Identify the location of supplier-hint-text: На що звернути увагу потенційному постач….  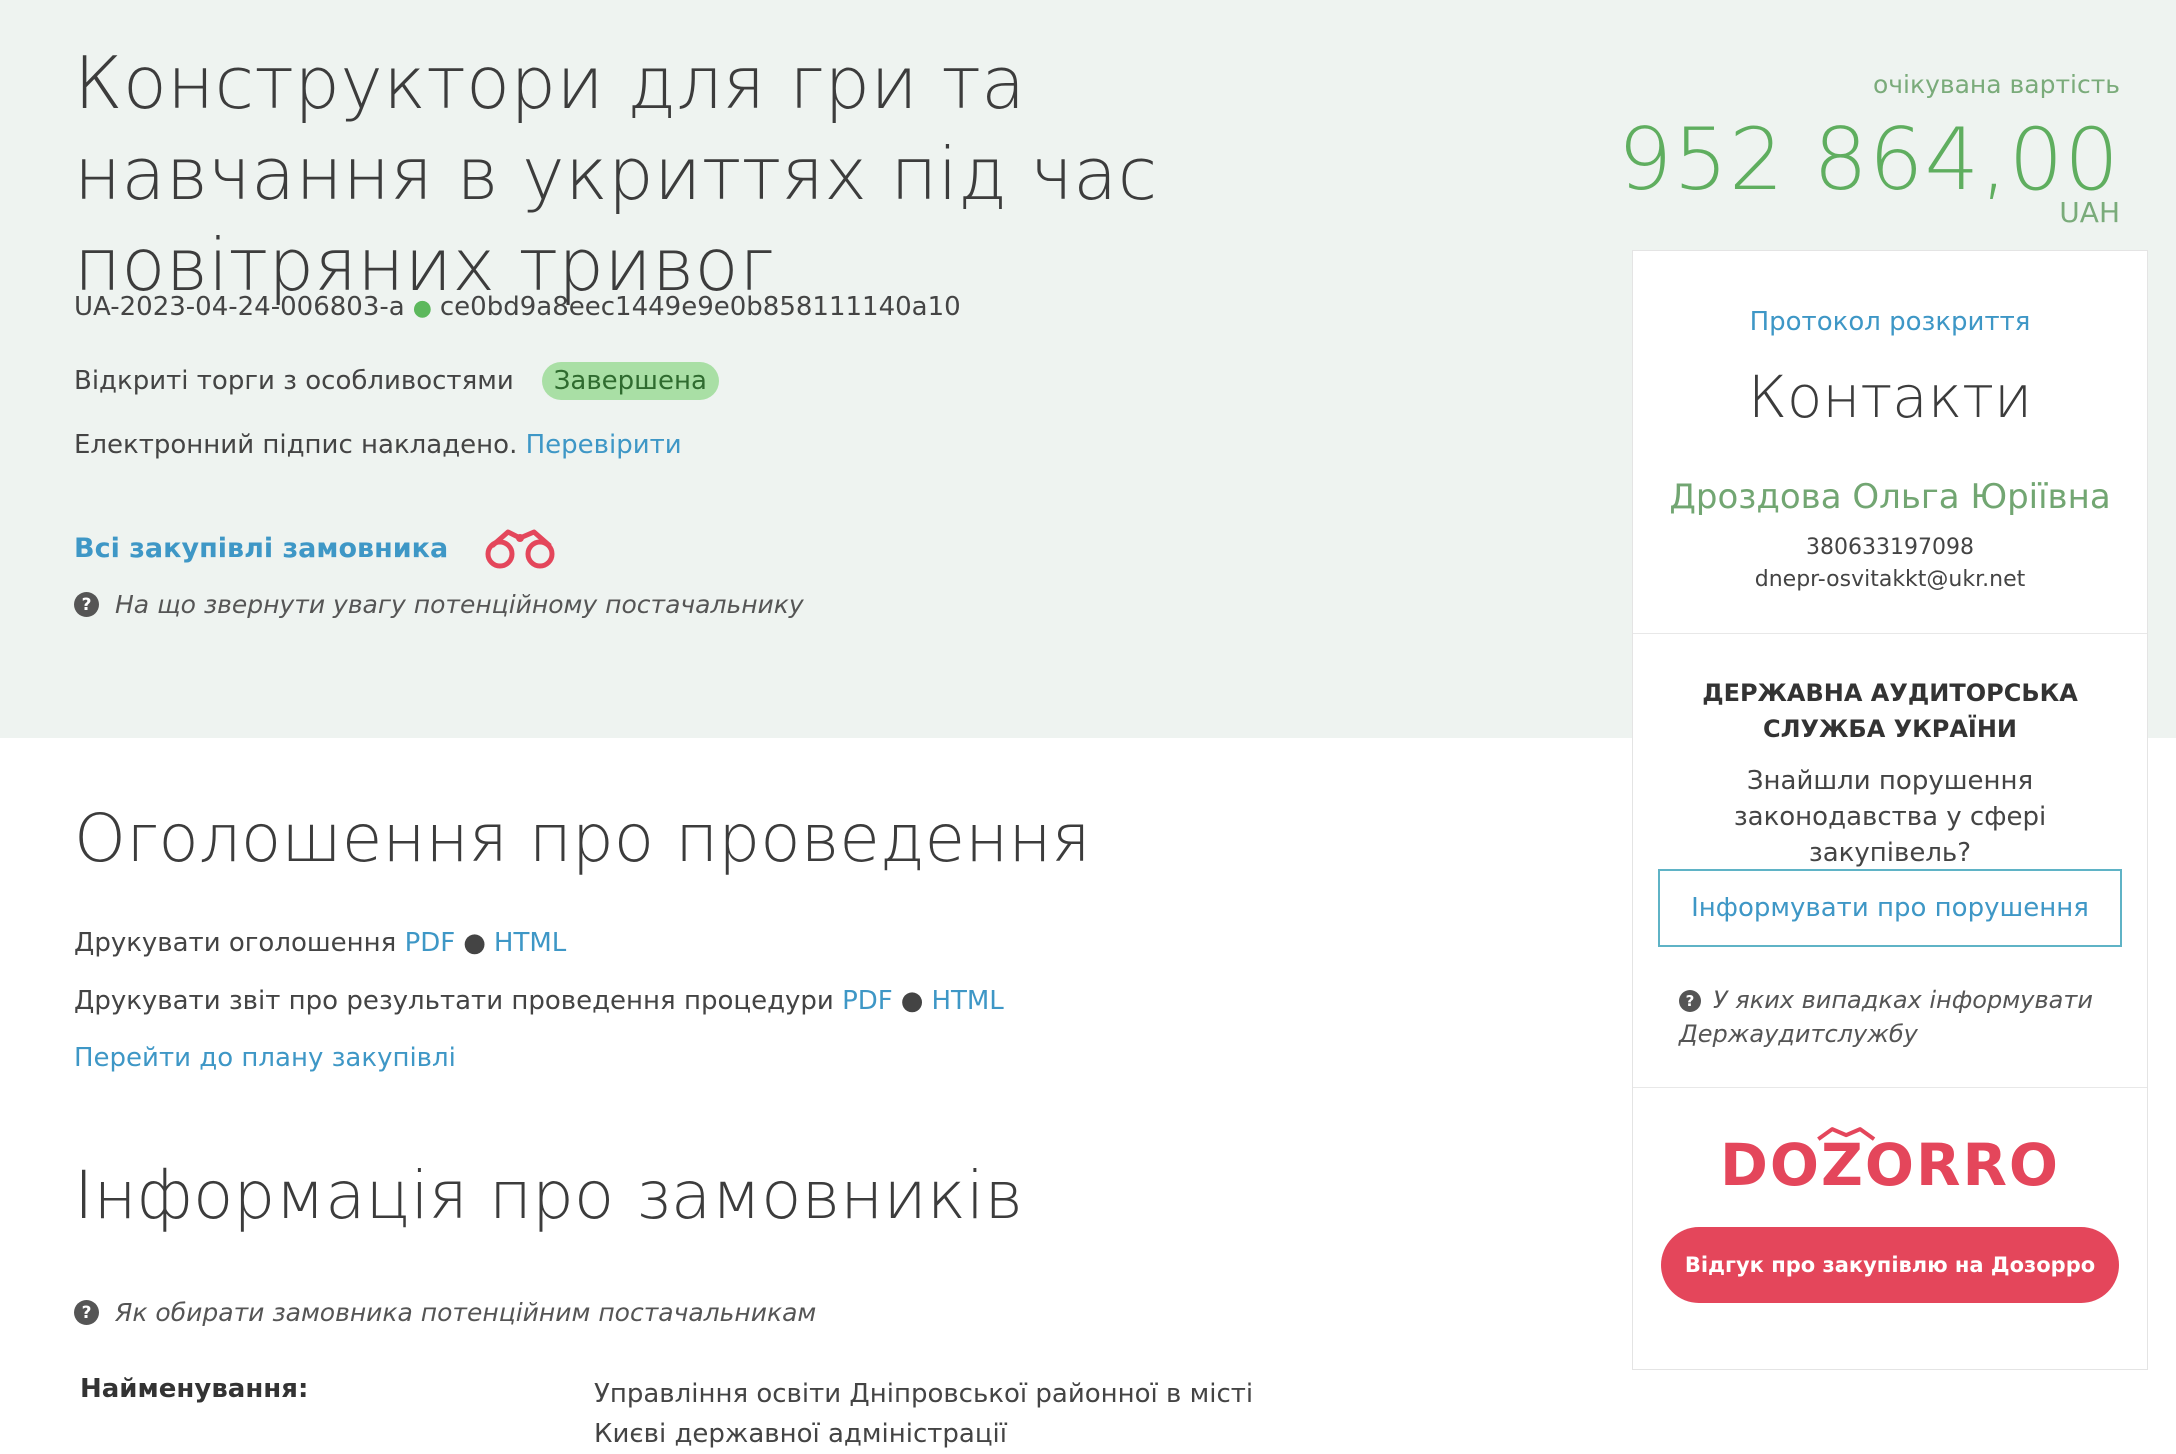
(459, 604).